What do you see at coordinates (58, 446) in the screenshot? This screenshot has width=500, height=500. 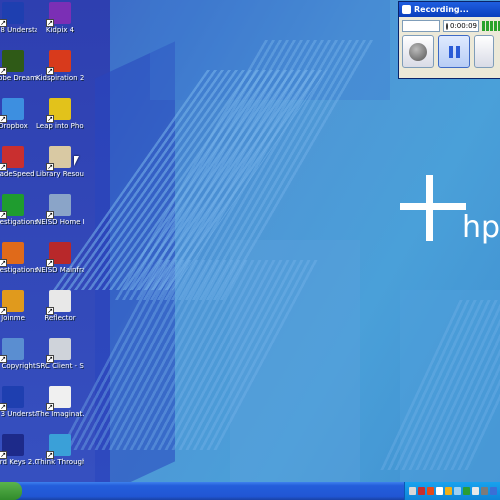 I see `think-math-icon: ↗` at bounding box center [58, 446].